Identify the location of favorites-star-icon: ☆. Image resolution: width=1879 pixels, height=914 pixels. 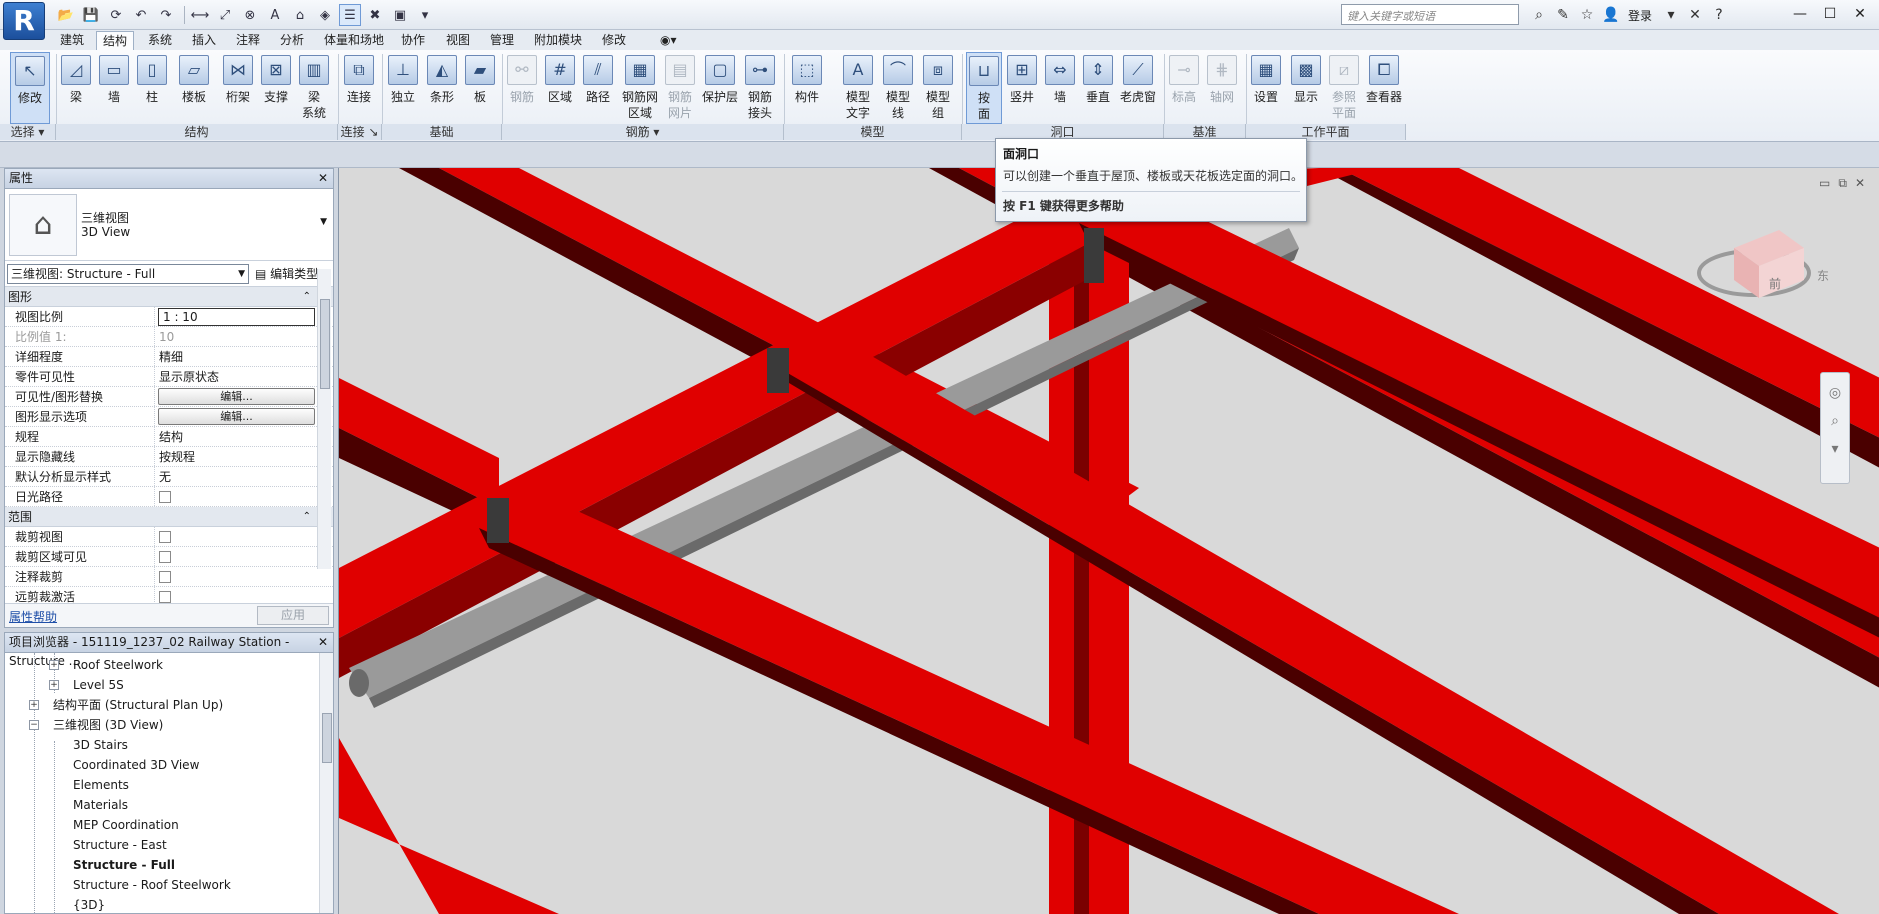
(1587, 15).